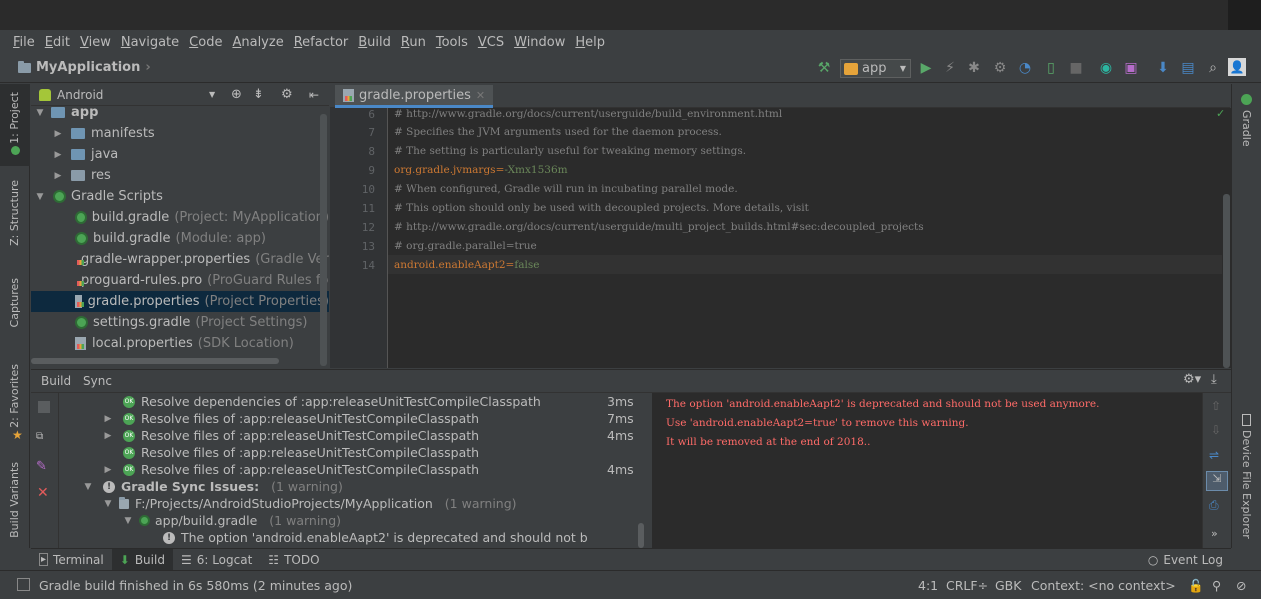 This screenshot has width=1261, height=599. I want to click on breadcrumb: MyApplication ›, so click(84, 67).